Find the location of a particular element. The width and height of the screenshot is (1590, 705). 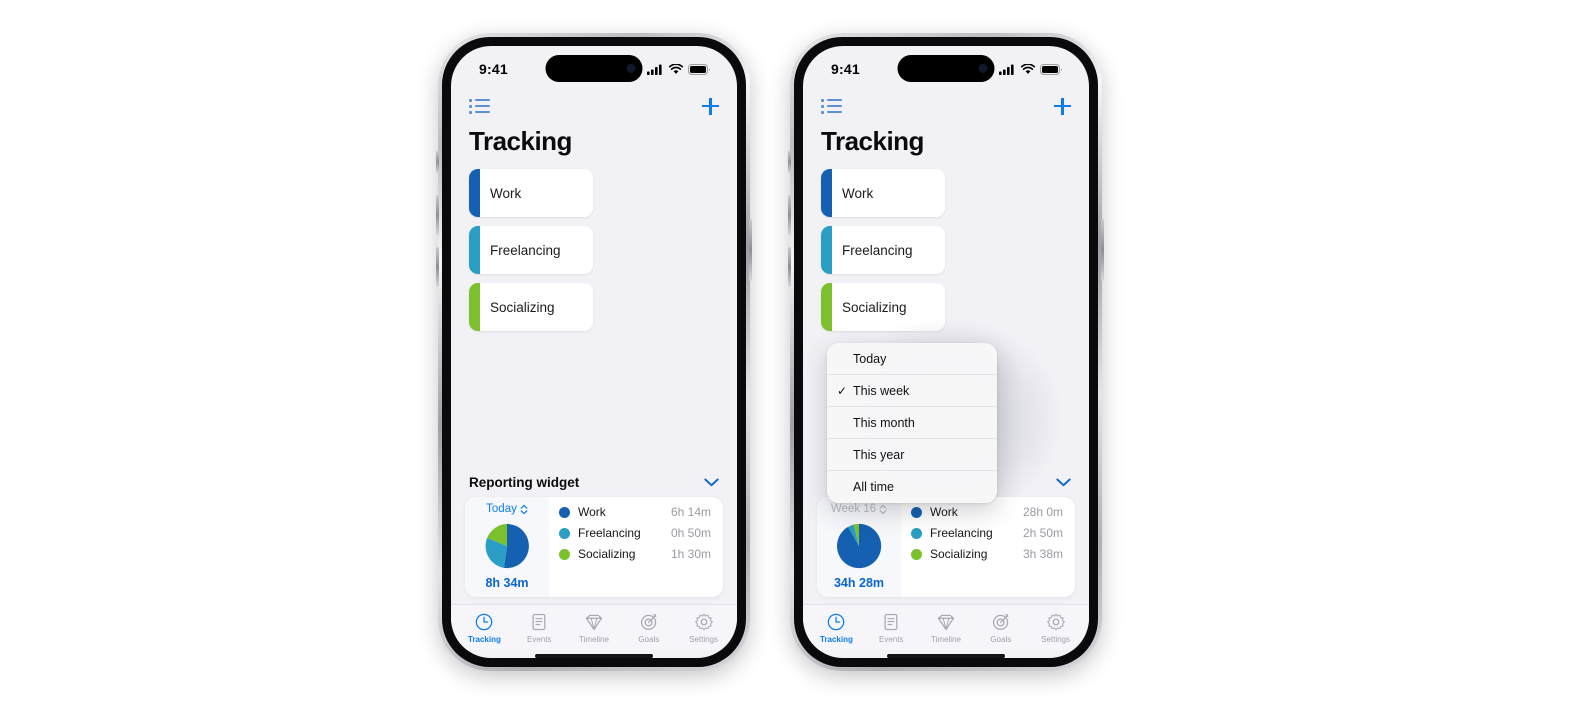

menu-item-today: Today is located at coordinates (912, 359).